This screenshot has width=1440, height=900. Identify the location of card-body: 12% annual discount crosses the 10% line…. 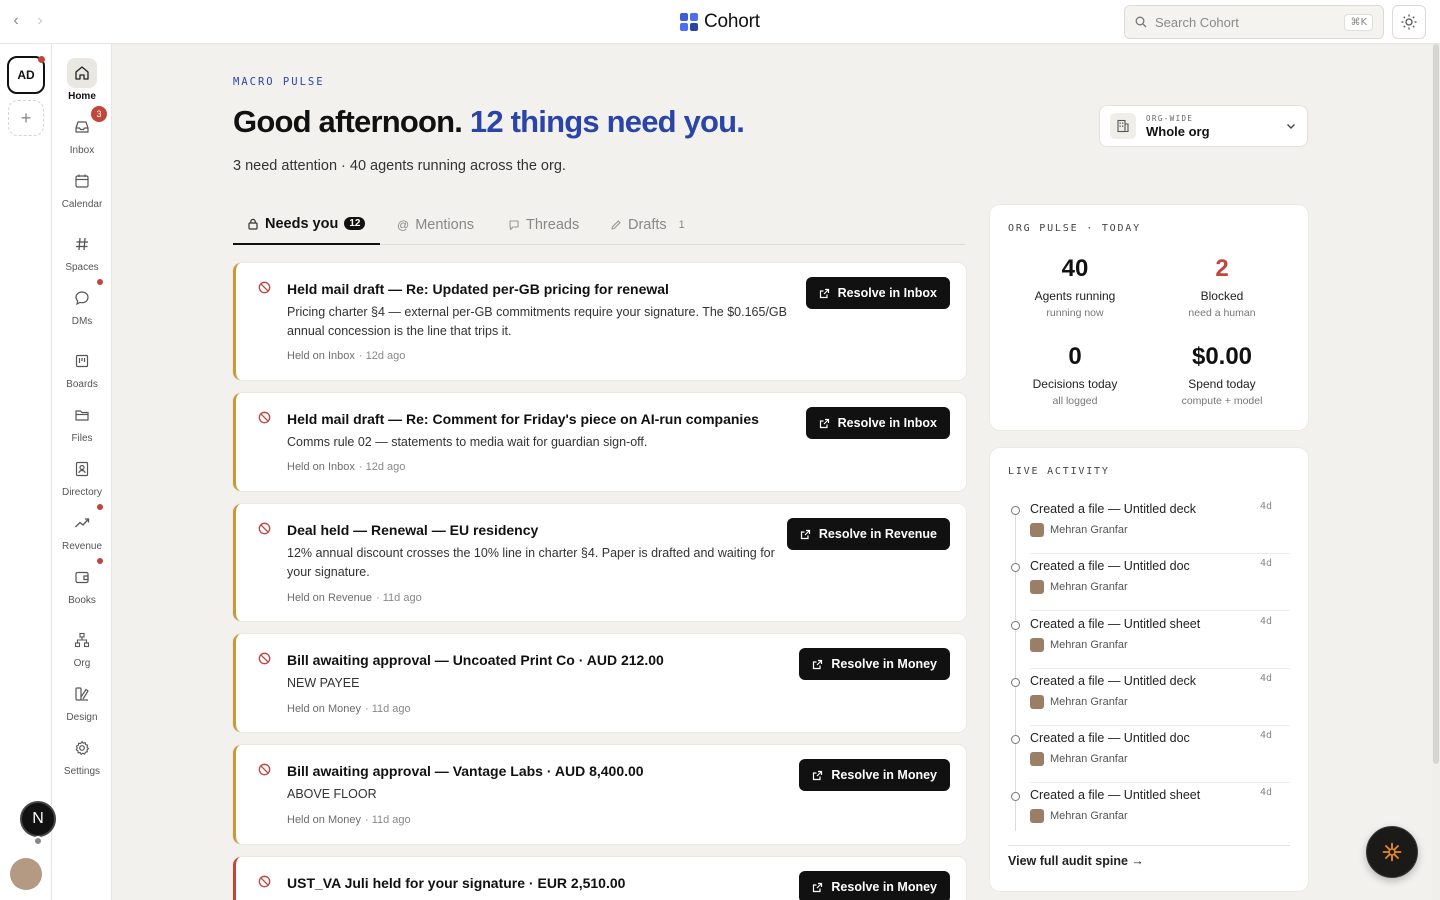
(531, 562).